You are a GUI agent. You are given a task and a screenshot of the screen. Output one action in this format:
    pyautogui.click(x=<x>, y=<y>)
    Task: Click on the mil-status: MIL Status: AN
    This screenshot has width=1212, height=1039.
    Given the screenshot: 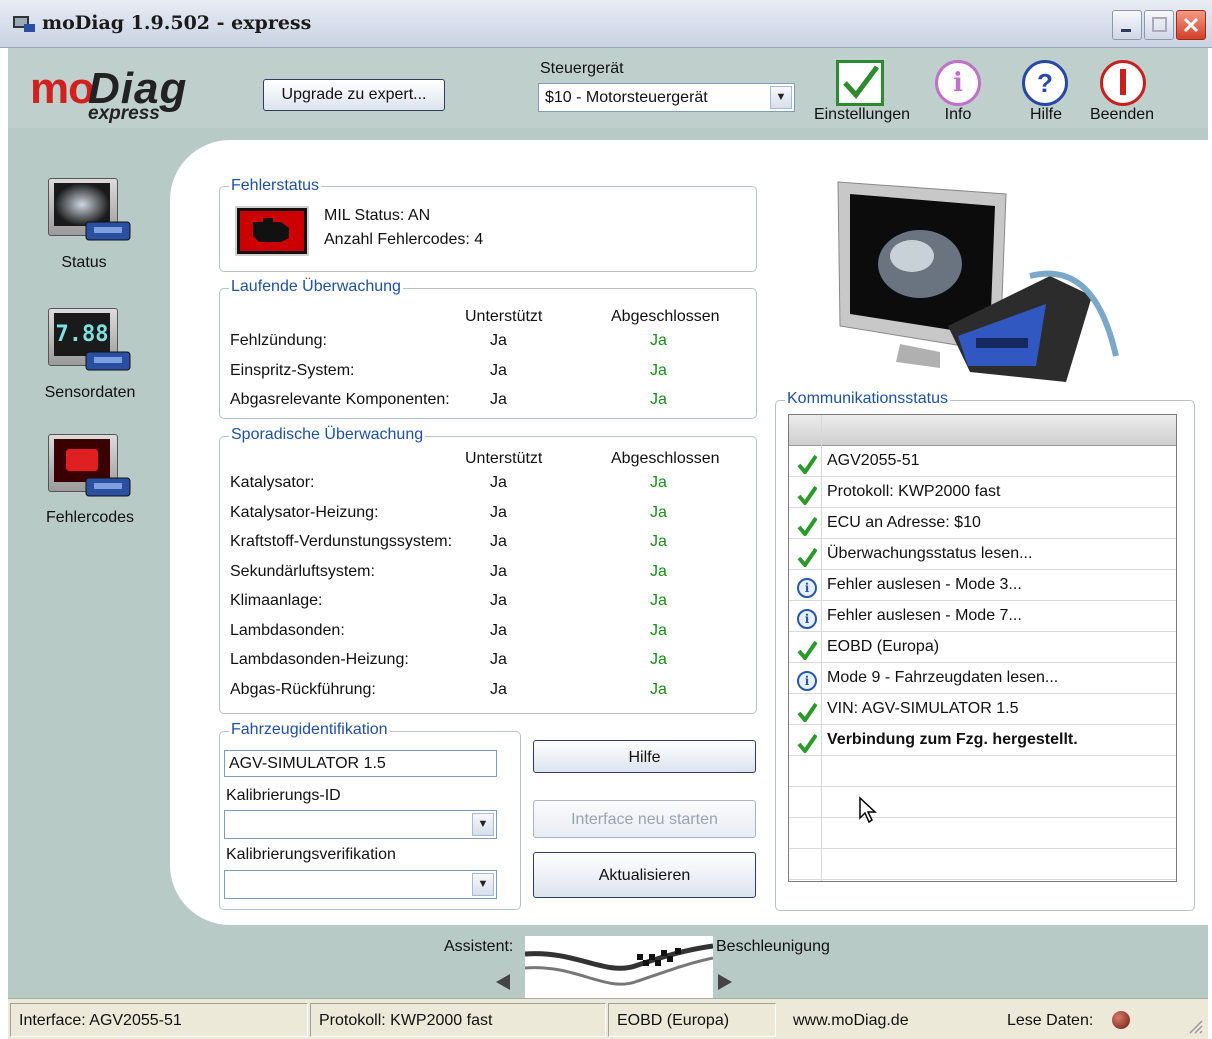 What is the action you would take?
    pyautogui.click(x=377, y=215)
    